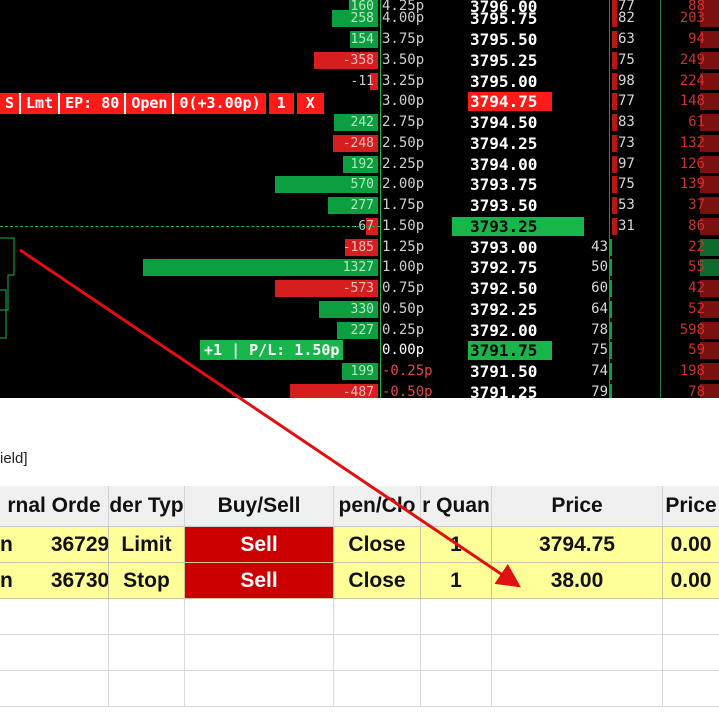  What do you see at coordinates (597, 330) in the screenshot?
I see `bid-size: 78` at bounding box center [597, 330].